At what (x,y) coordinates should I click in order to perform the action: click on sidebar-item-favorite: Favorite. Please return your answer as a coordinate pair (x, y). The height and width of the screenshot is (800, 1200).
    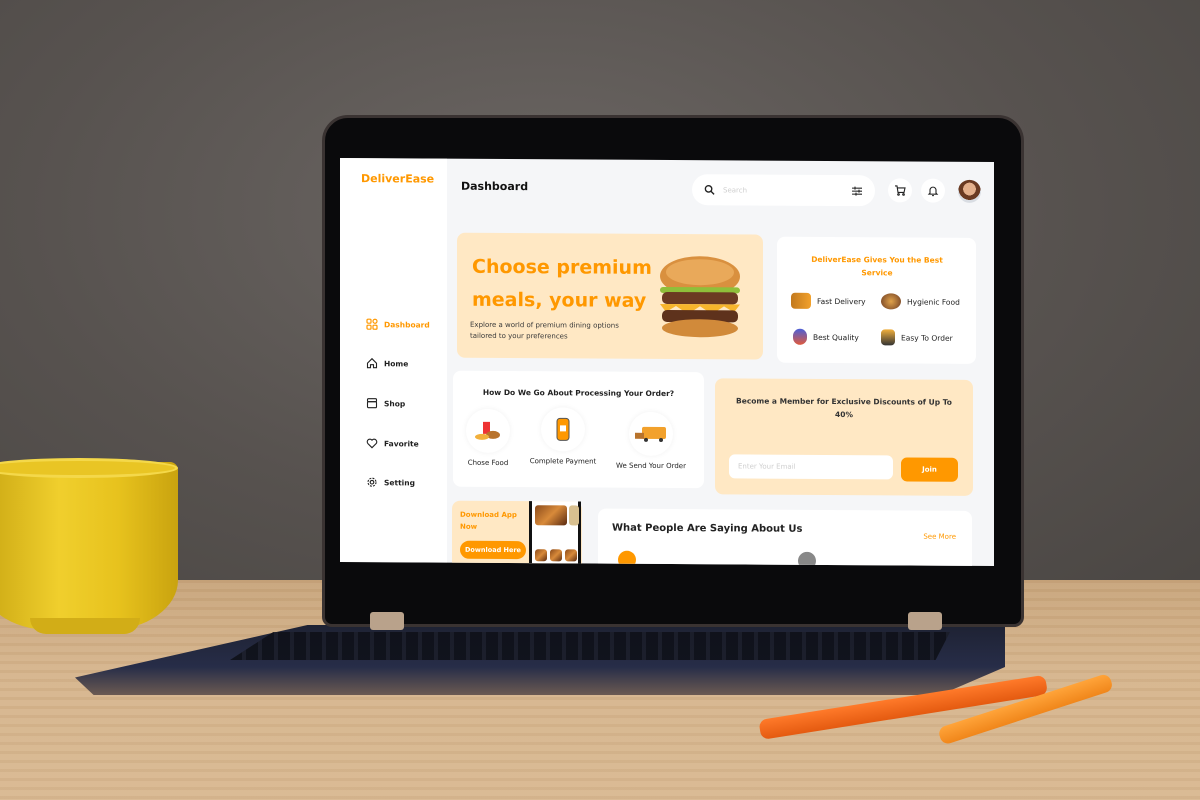
    Looking at the image, I should click on (392, 443).